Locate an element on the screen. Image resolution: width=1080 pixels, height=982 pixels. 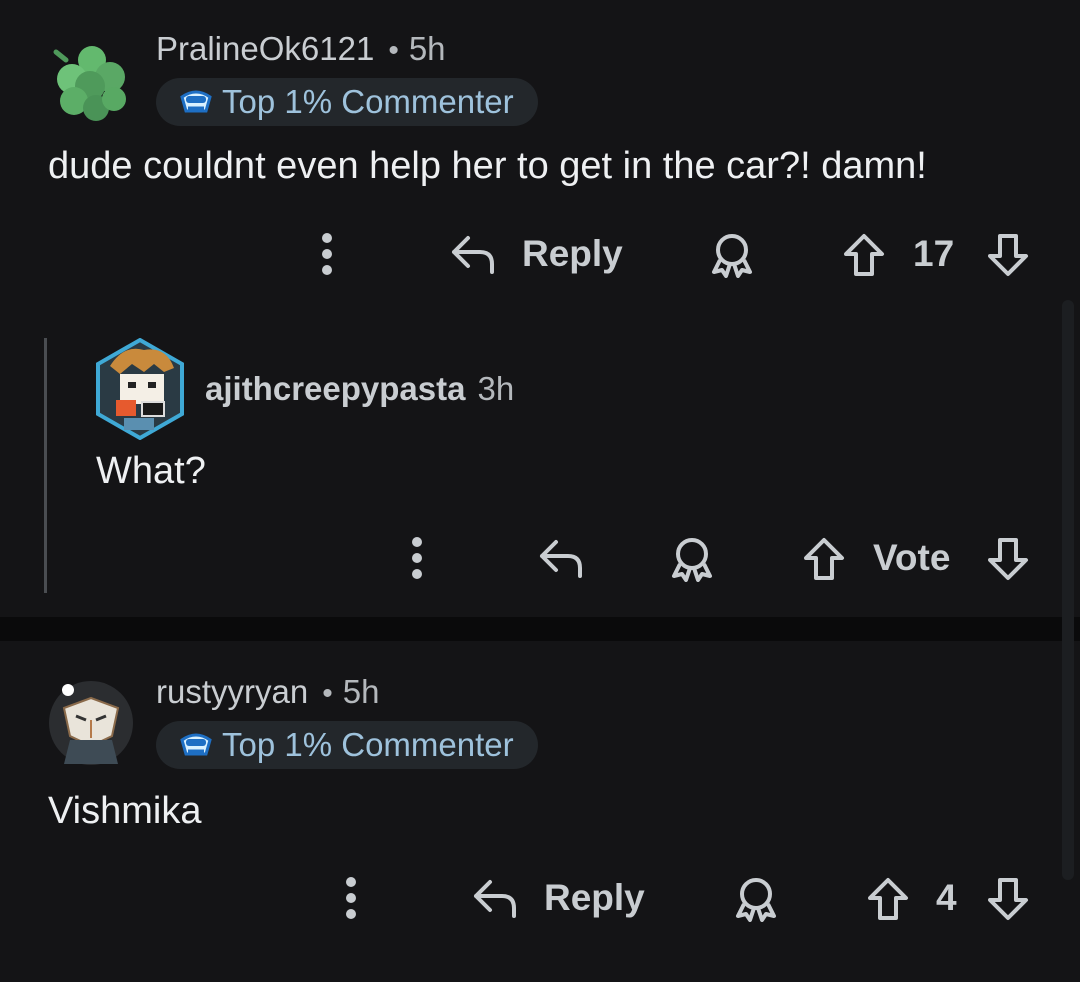
avatar-clover-image is located at coordinates (89, 83).